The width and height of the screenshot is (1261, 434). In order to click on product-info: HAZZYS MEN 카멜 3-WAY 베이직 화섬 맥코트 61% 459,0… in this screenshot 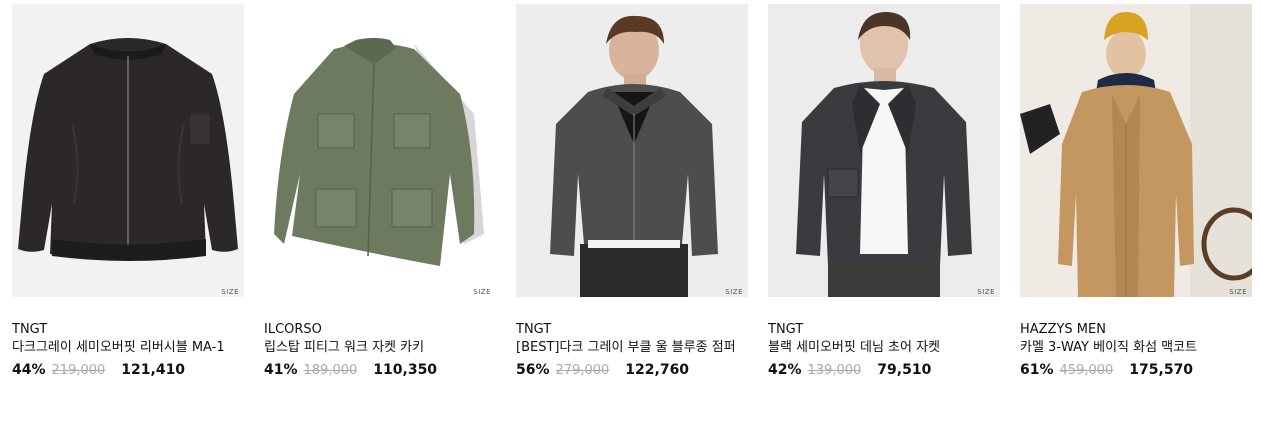, I will do `click(1136, 337)`.